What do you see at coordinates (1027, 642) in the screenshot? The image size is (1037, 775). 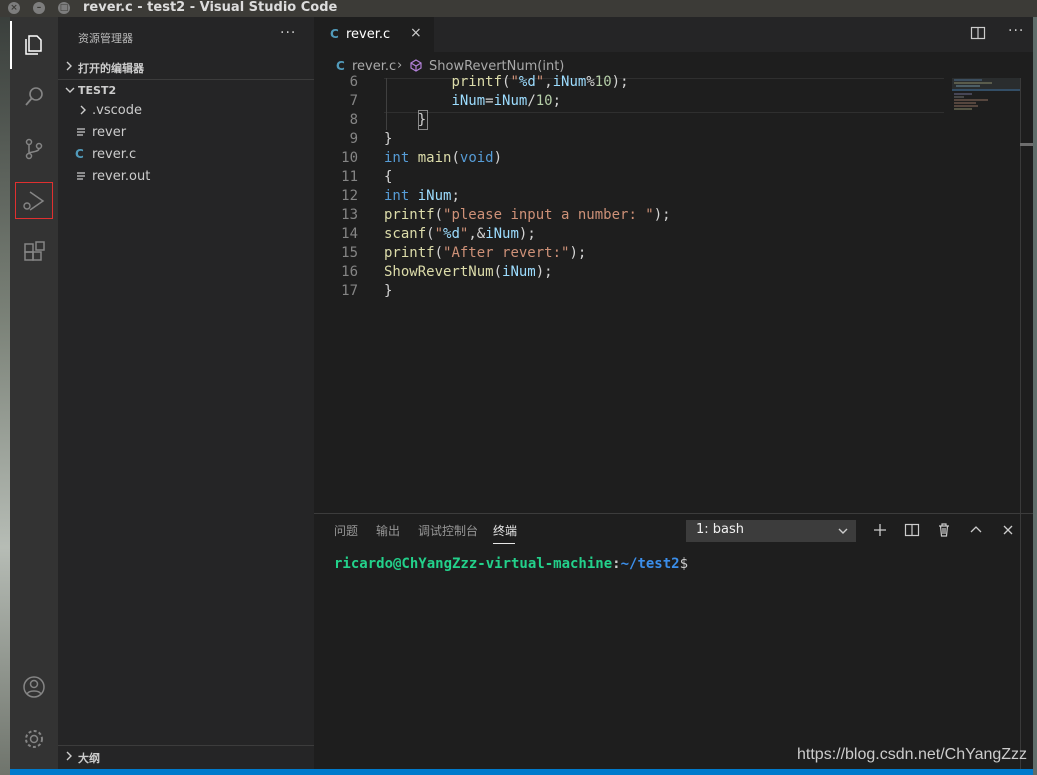 I see `terminal-scrollbar` at bounding box center [1027, 642].